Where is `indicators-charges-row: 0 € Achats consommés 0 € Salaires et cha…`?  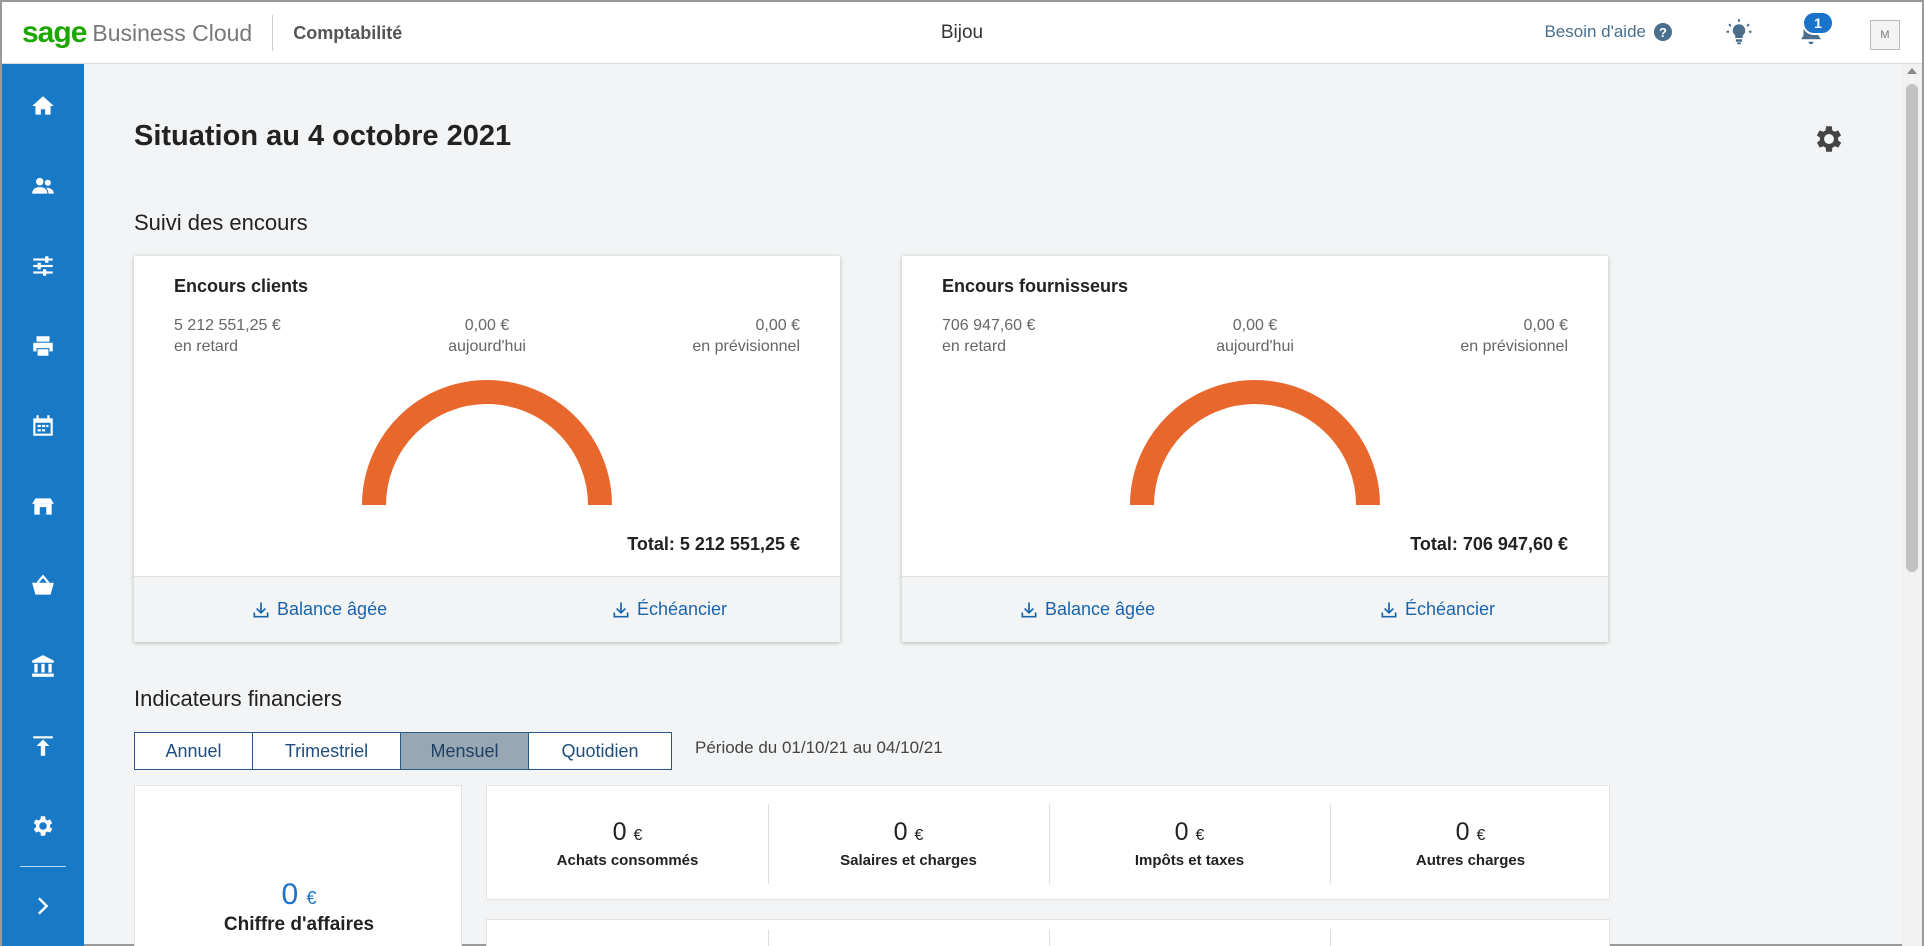
indicators-charges-row: 0 € Achats consommés 0 € Salaires et cha… is located at coordinates (1048, 842).